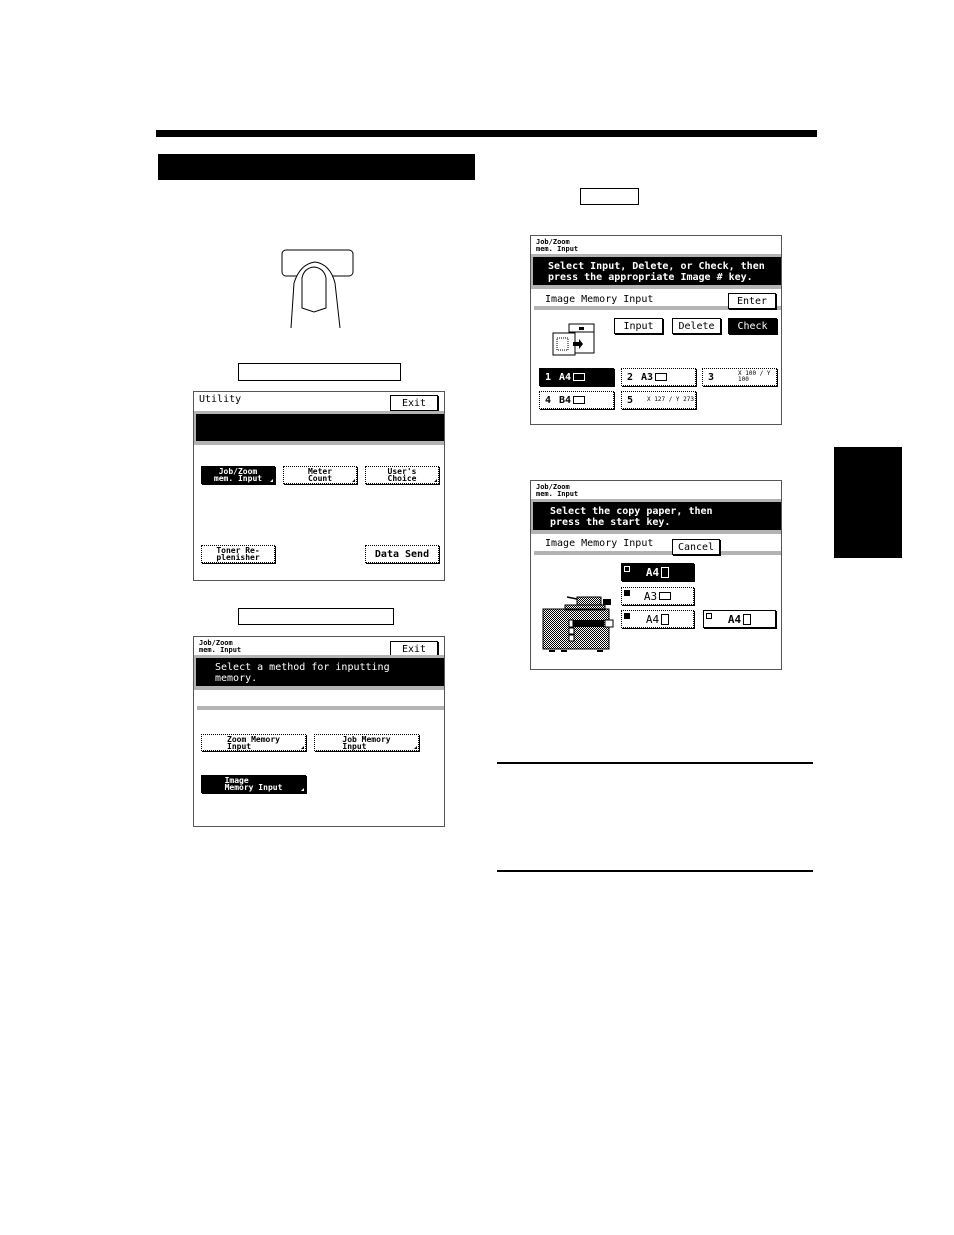 This screenshot has height=1235, width=954. I want to click on job-memory-input-button: Job Memory Input, so click(366, 742).